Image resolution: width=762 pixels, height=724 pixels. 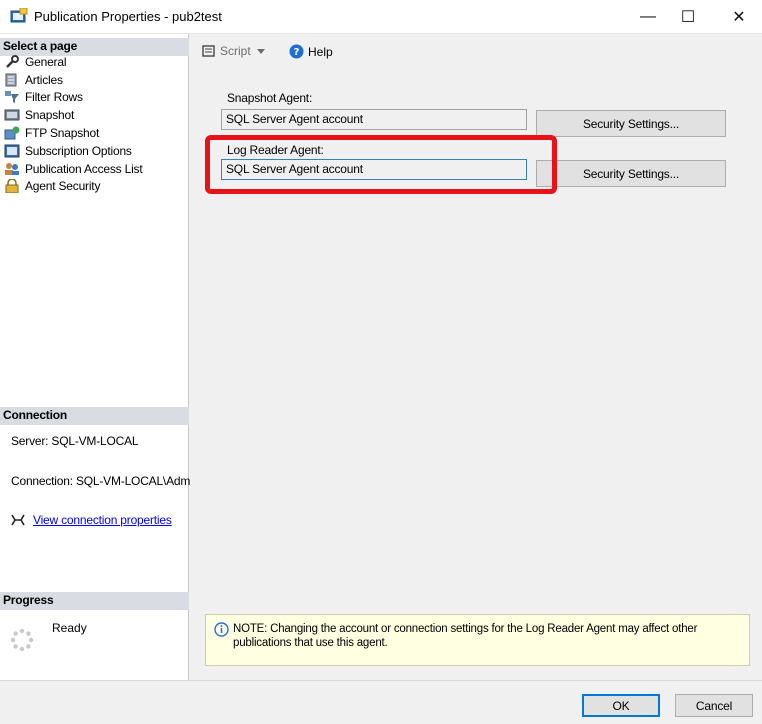 What do you see at coordinates (12, 151) in the screenshot?
I see `subscription-icon` at bounding box center [12, 151].